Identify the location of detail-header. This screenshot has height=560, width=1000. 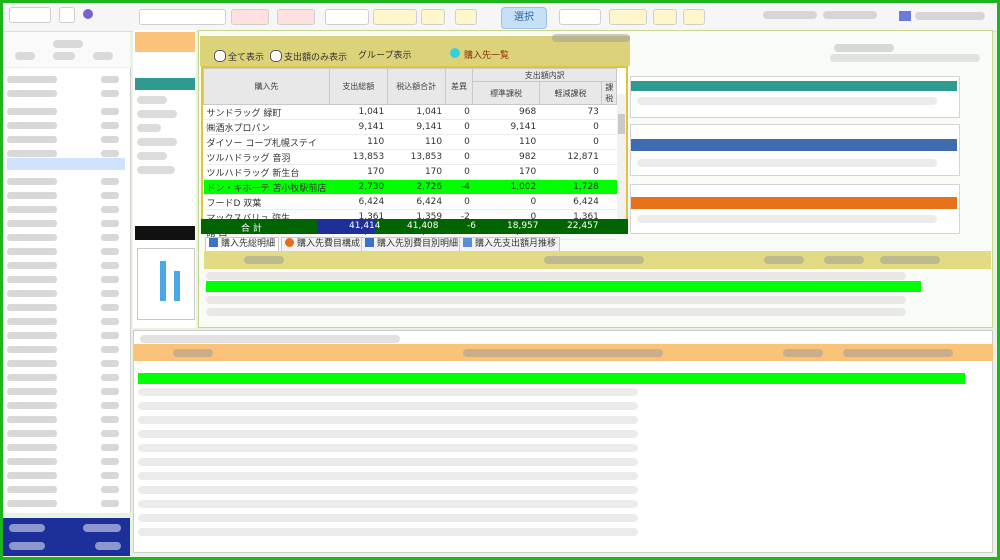
(563, 352).